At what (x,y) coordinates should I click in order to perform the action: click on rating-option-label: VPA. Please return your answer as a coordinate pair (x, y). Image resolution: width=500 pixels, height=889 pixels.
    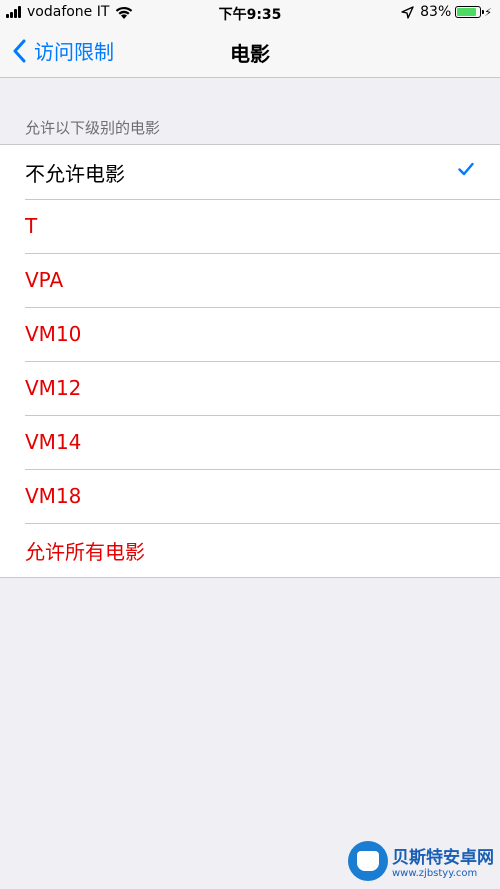
    Looking at the image, I should click on (44, 280).